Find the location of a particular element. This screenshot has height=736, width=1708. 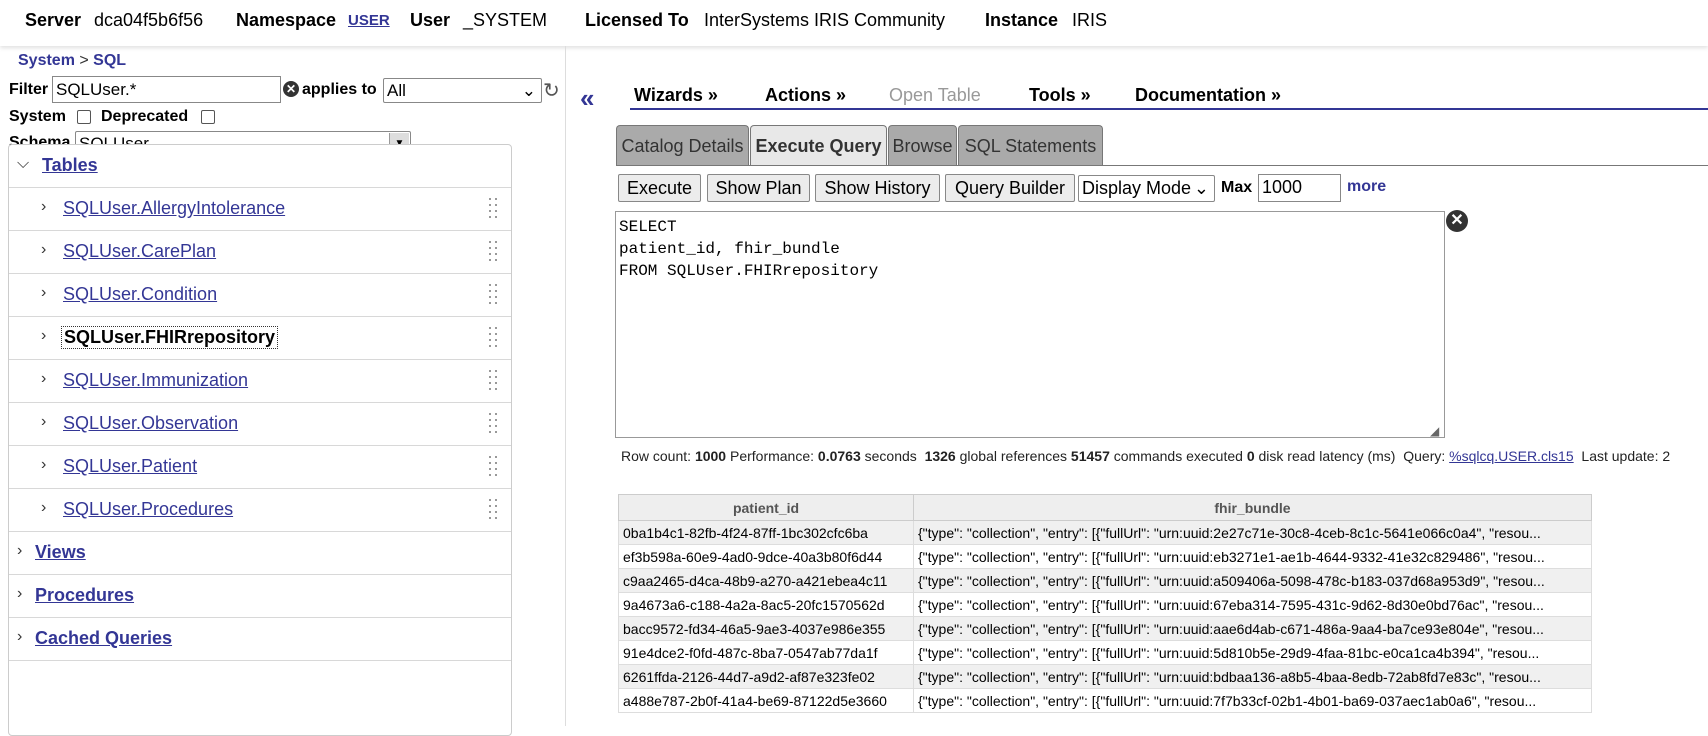

table-row: › SQLUser.Procedures is located at coordinates (260, 510).